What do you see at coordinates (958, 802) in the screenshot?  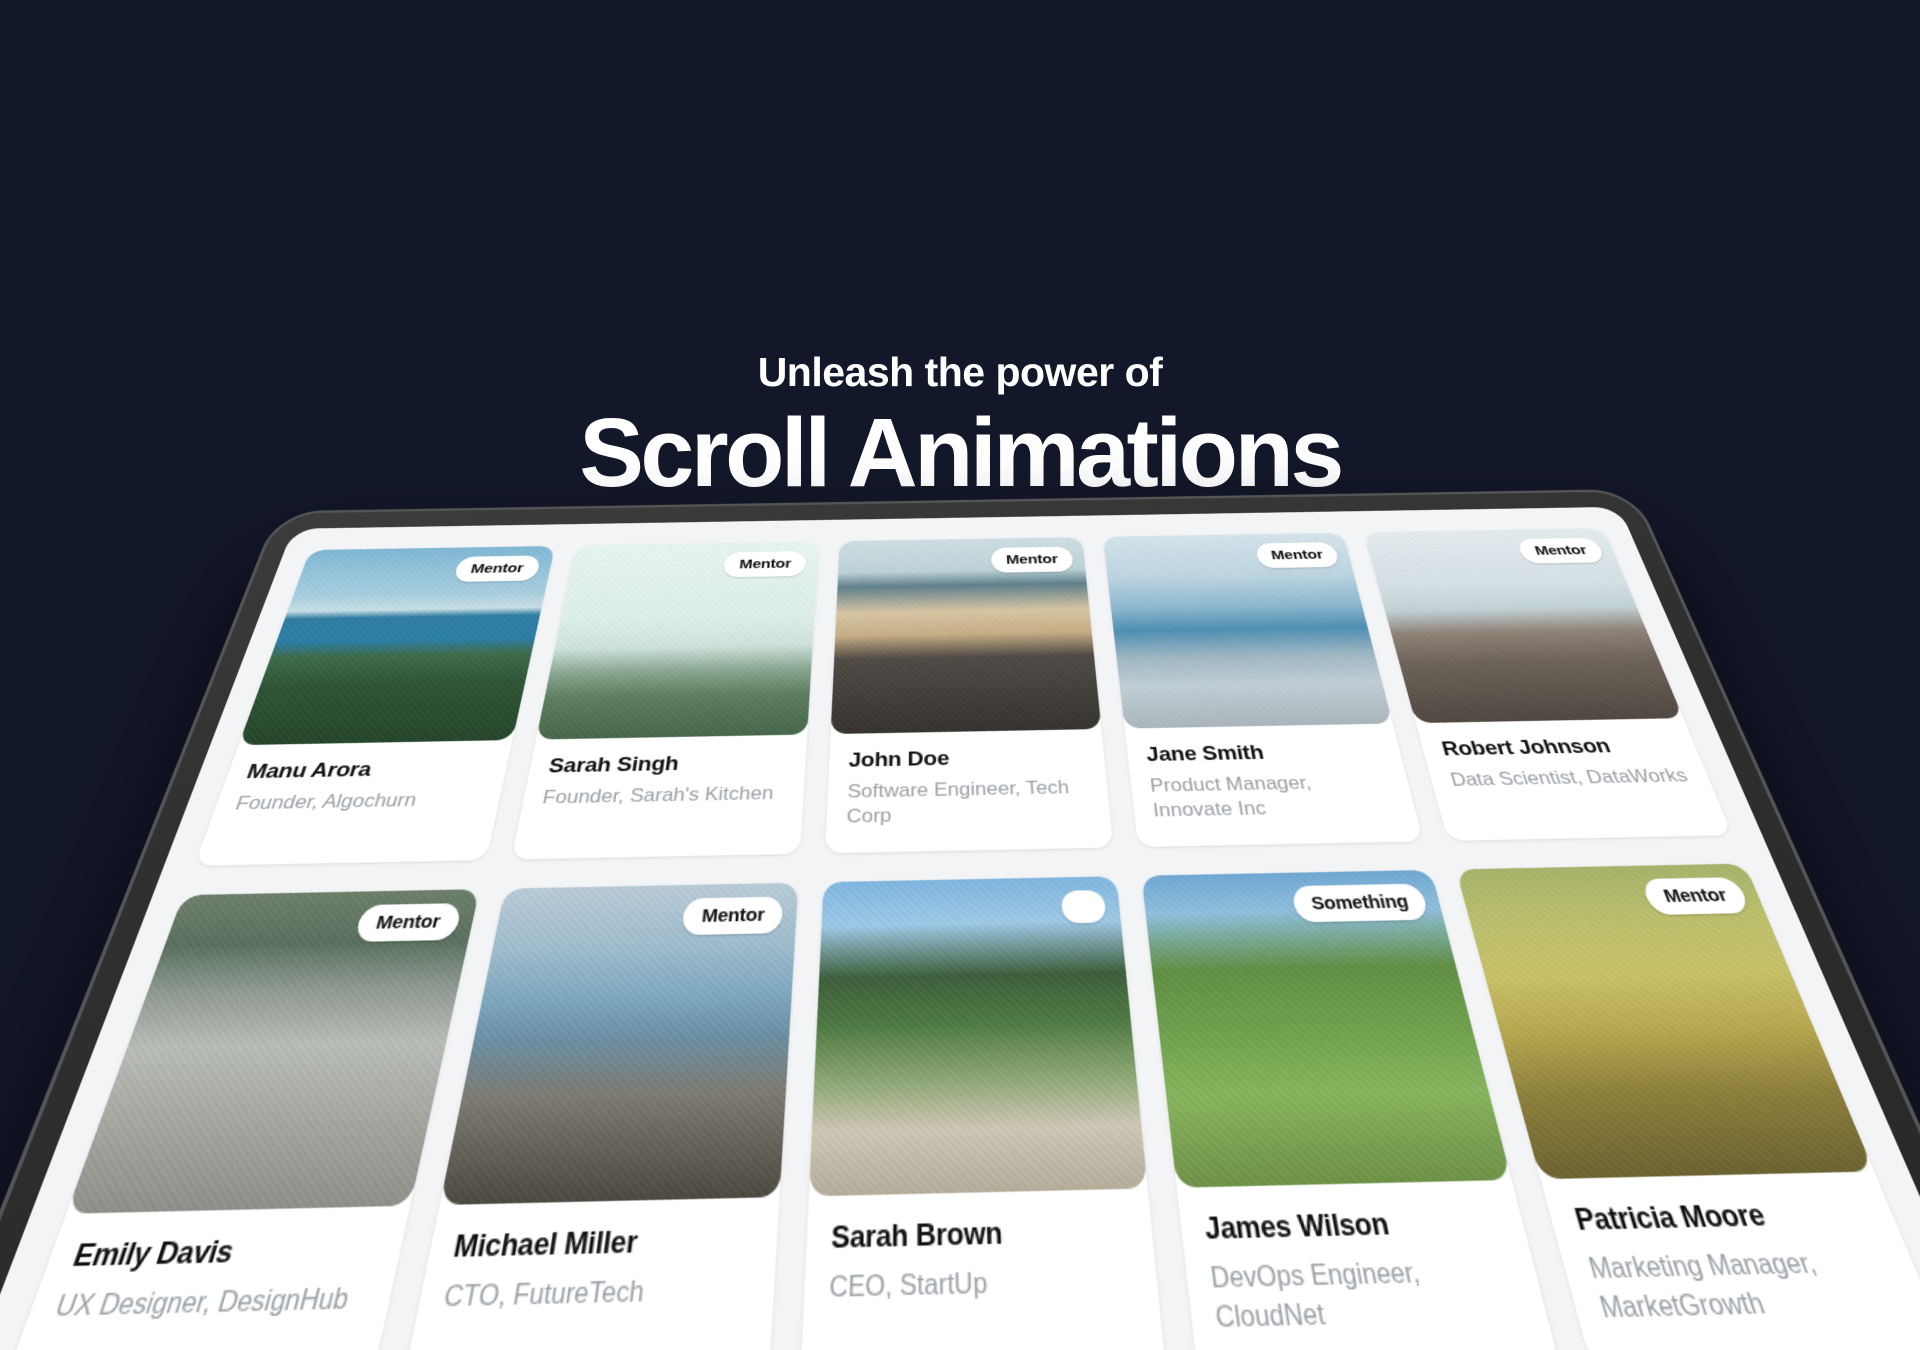 I see `card-role: Software Engineer, Tech Corp` at bounding box center [958, 802].